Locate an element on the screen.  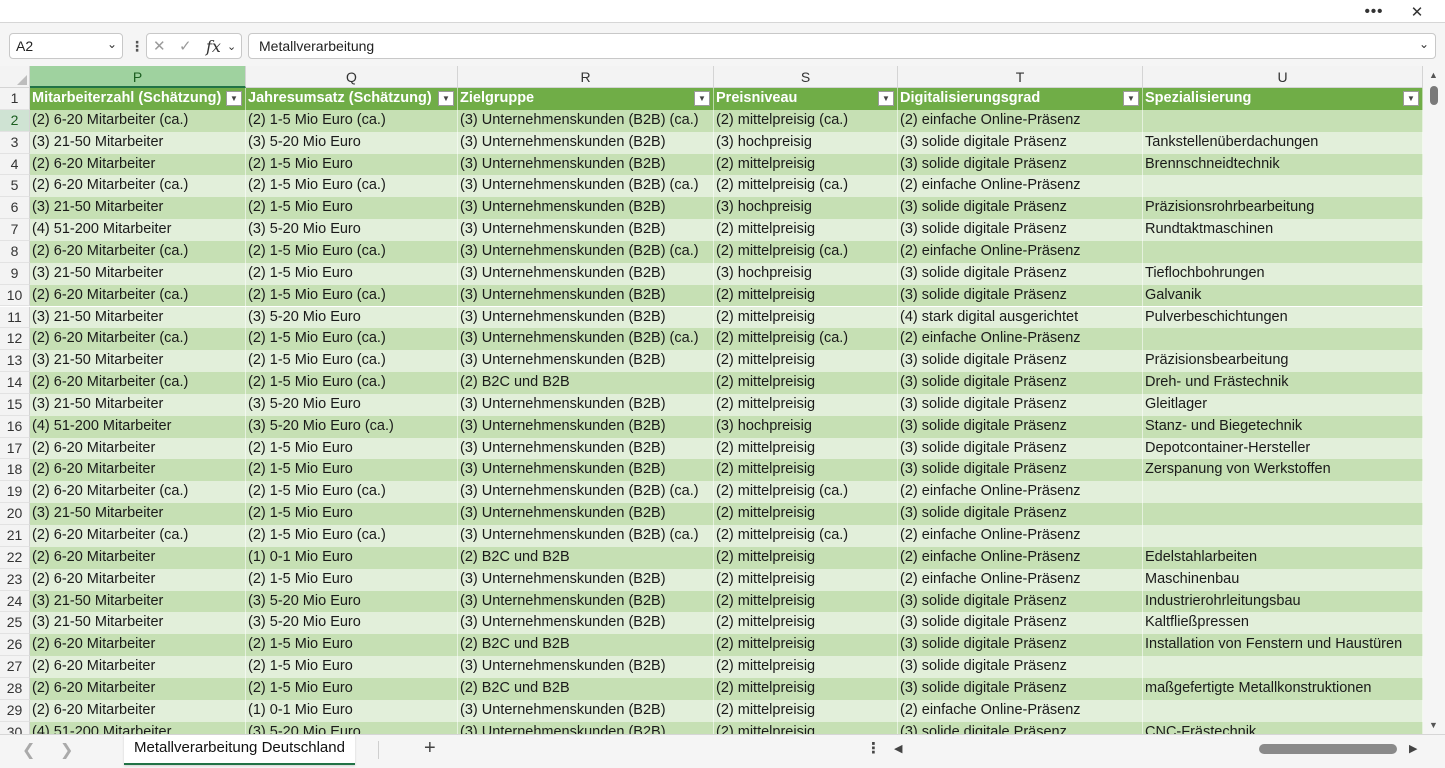
cell: Edelstahlarbeiten is located at coordinates (1283, 557).